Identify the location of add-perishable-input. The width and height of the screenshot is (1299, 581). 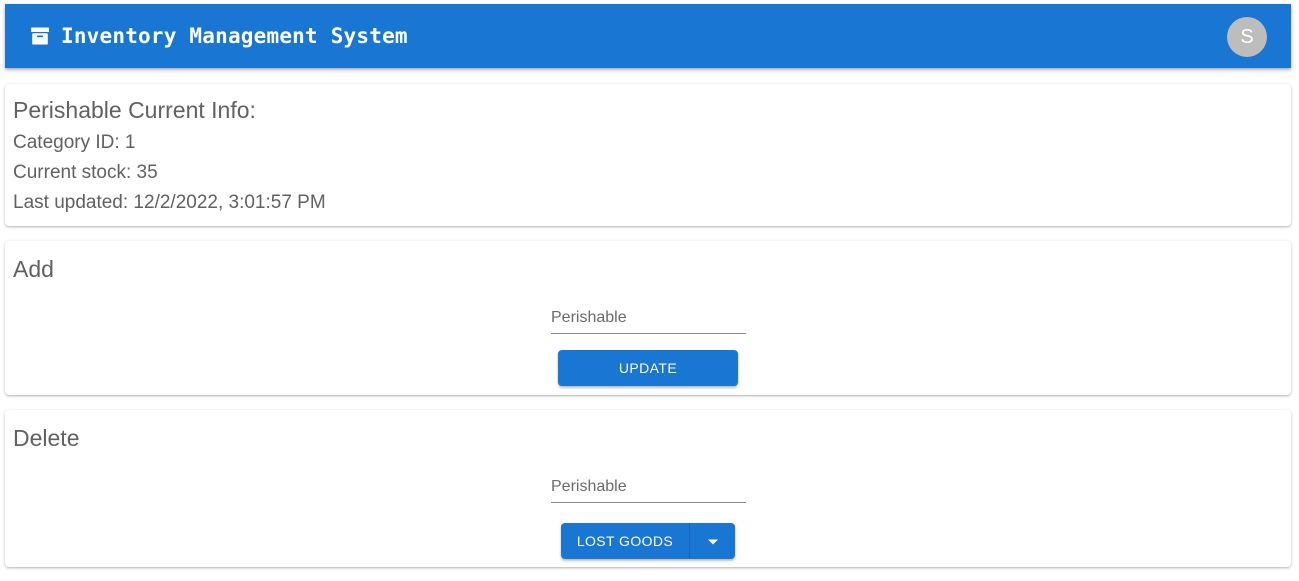
(648, 317).